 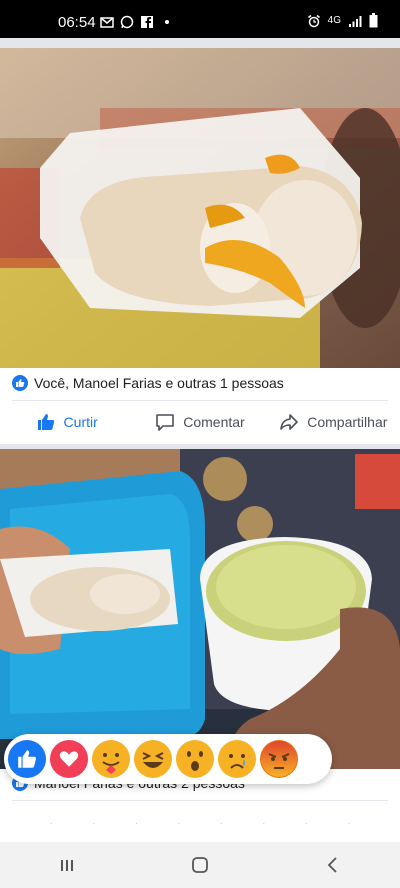 What do you see at coordinates (20, 383) in the screenshot?
I see `like-badge-icon` at bounding box center [20, 383].